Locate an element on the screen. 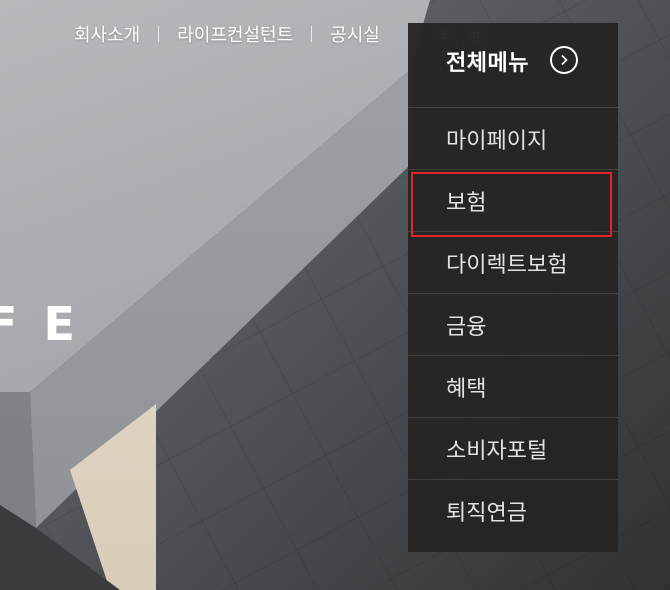 The height and width of the screenshot is (590, 670). full-menu-header: 전체메뉴 is located at coordinates (513, 65).